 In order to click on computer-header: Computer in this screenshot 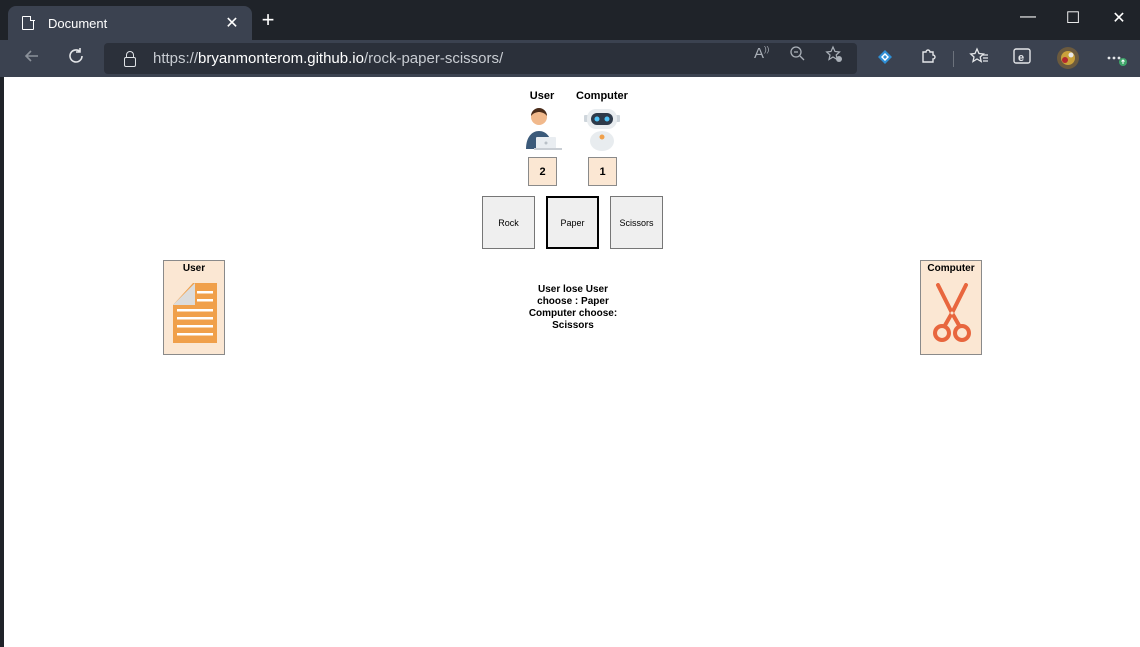, I will do `click(602, 96)`.